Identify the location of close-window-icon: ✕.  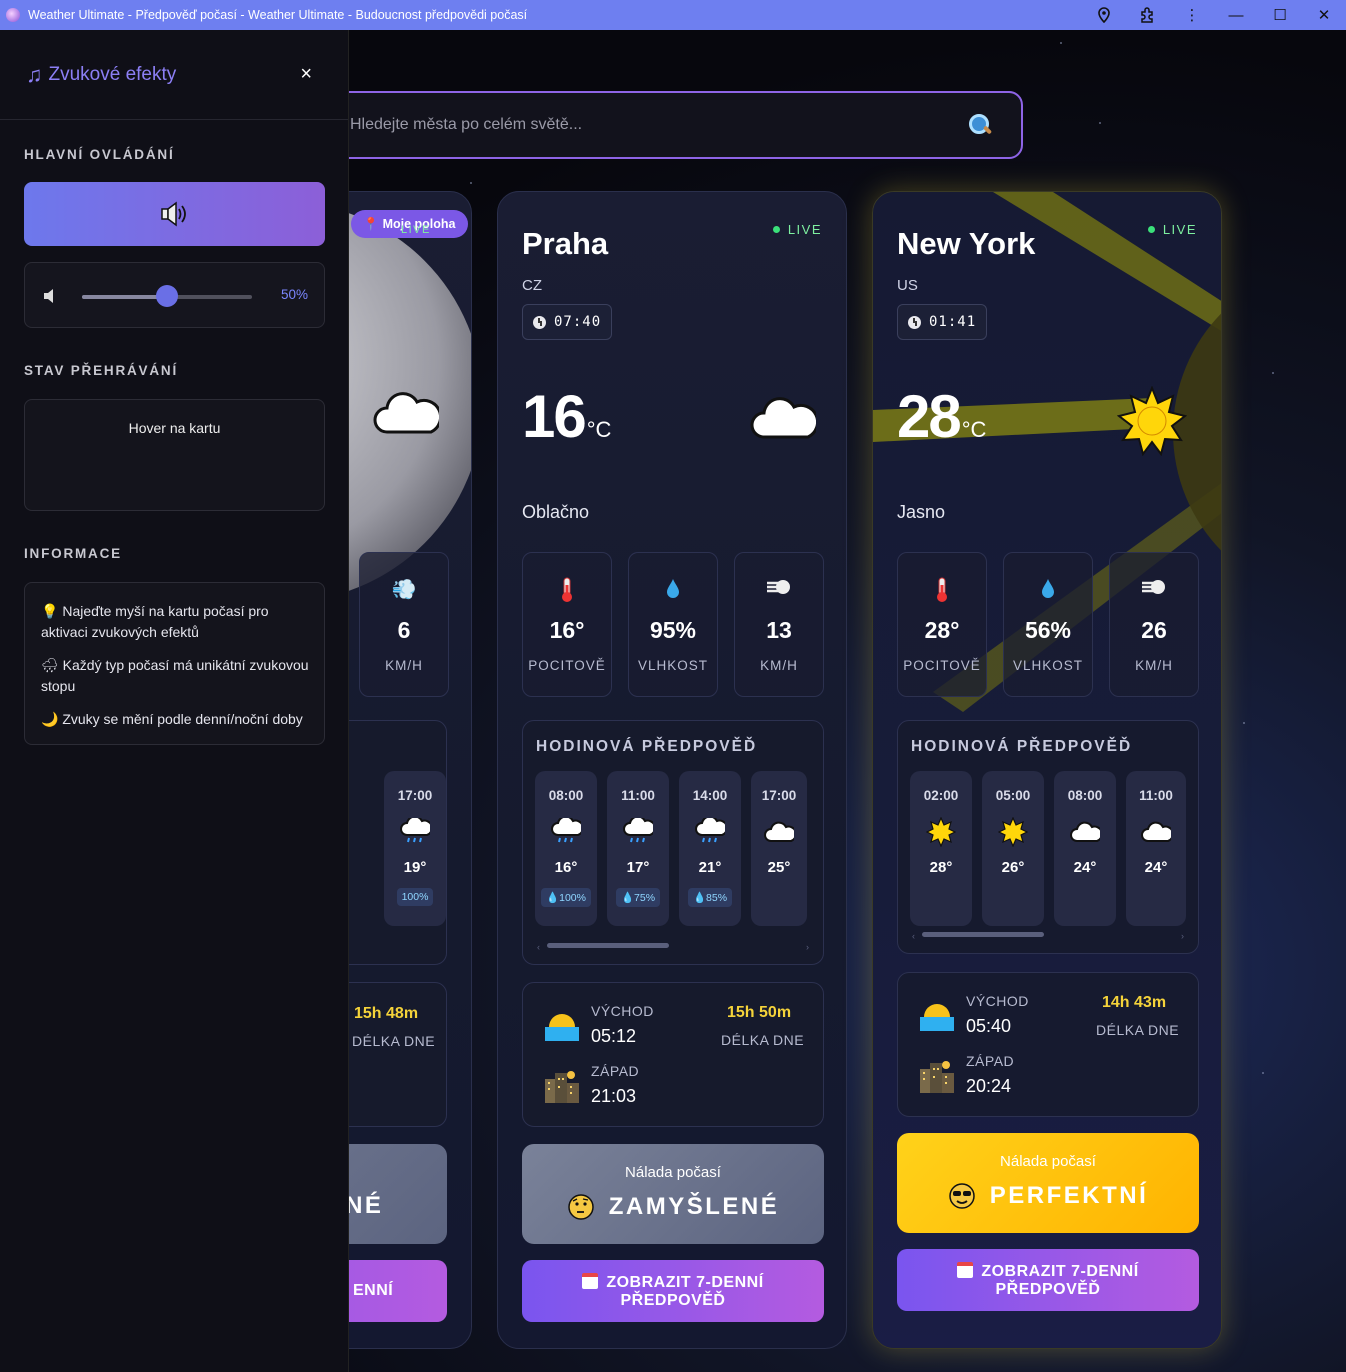
(1324, 15).